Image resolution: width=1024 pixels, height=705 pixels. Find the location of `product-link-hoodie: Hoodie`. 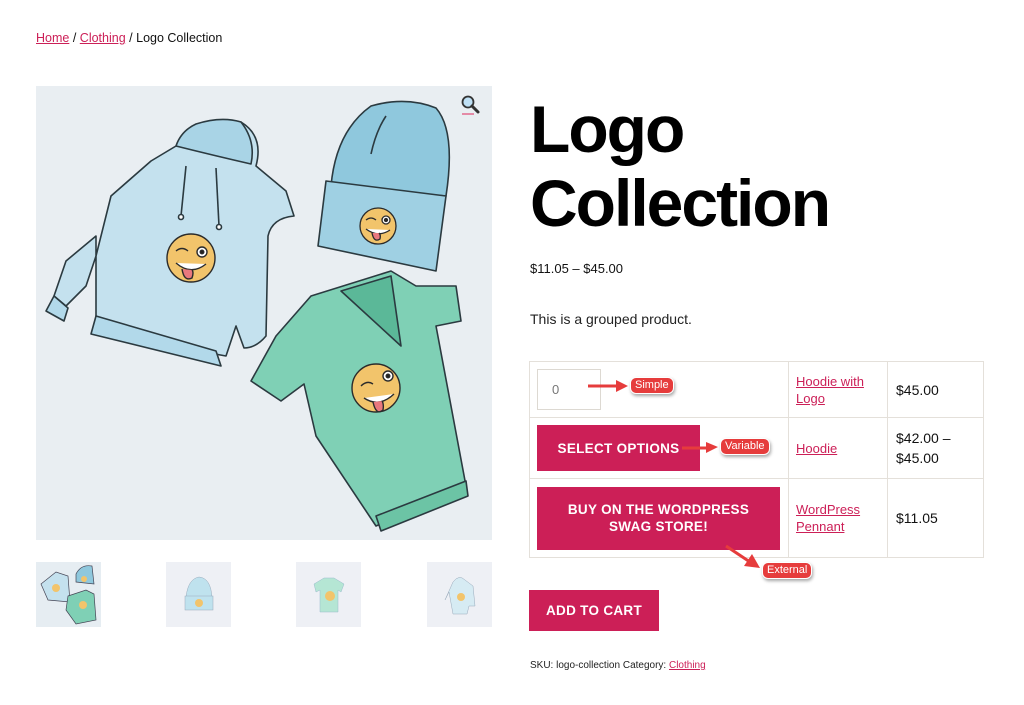

product-link-hoodie: Hoodie is located at coordinates (816, 448).